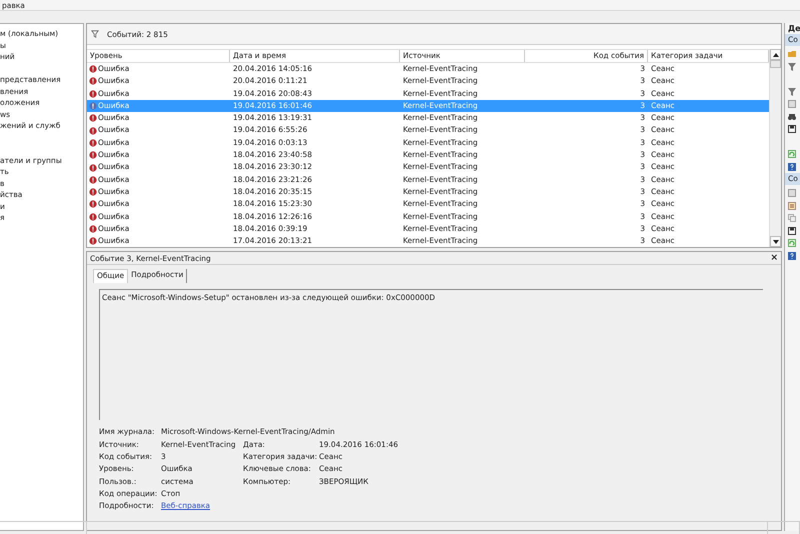 This screenshot has width=800, height=534. What do you see at coordinates (775, 148) in the screenshot?
I see `scrollbar` at bounding box center [775, 148].